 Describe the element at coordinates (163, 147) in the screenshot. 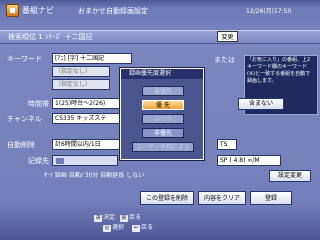

I see `user-reservation-option: ユーザー予約にする` at that location.